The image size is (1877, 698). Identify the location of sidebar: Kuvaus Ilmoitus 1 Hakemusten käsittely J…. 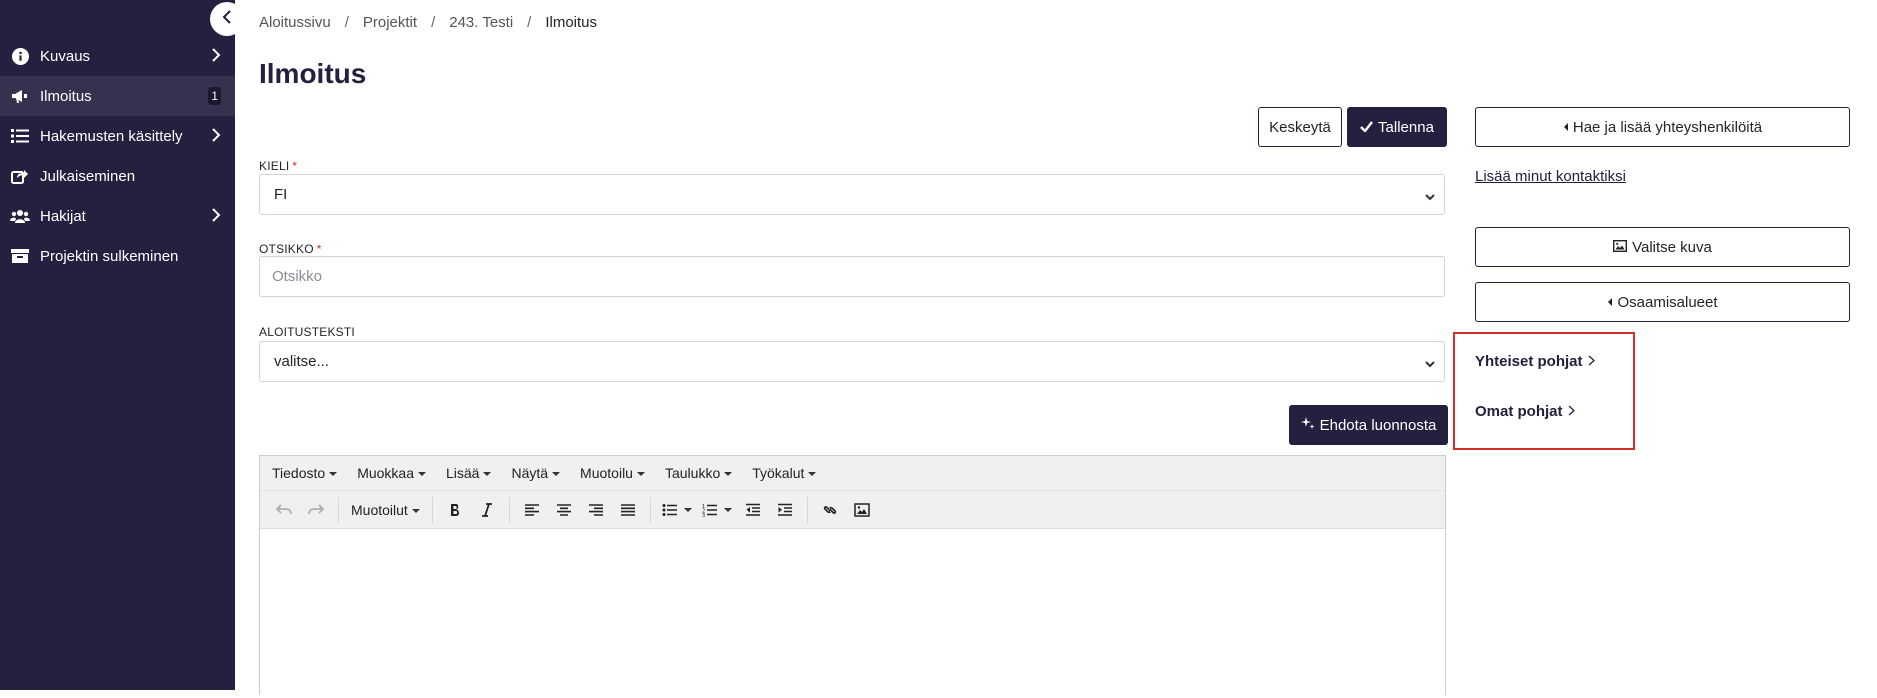
(117, 345).